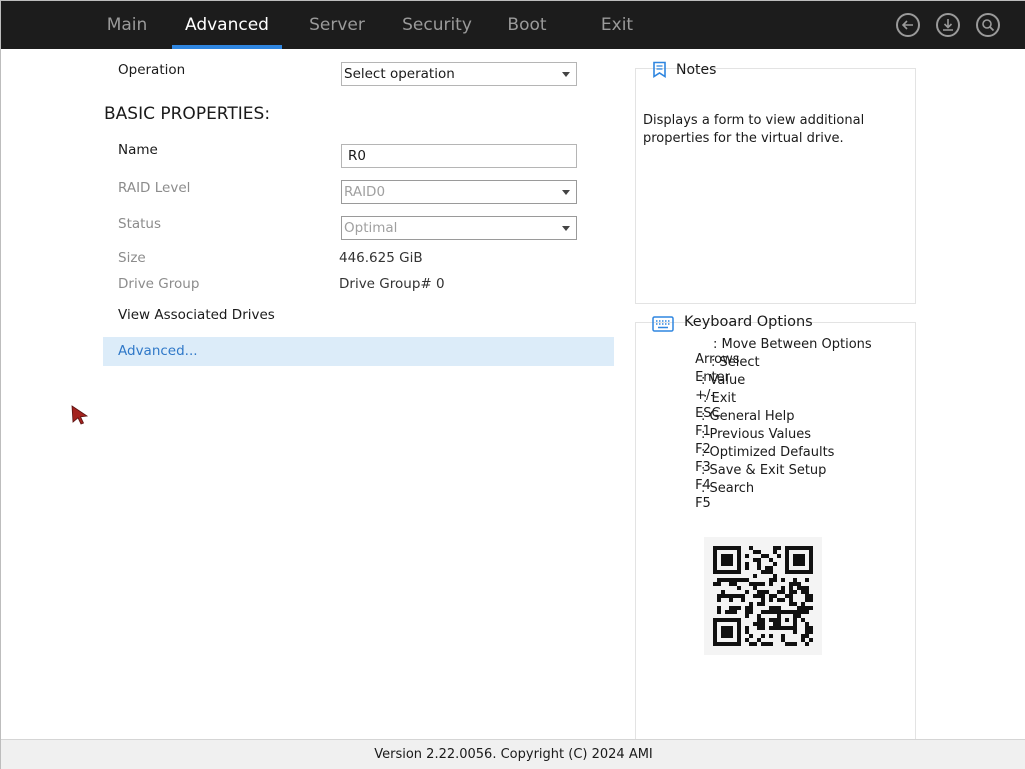 The height and width of the screenshot is (769, 1025). What do you see at coordinates (138, 150) in the screenshot?
I see `name-label: Name` at bounding box center [138, 150].